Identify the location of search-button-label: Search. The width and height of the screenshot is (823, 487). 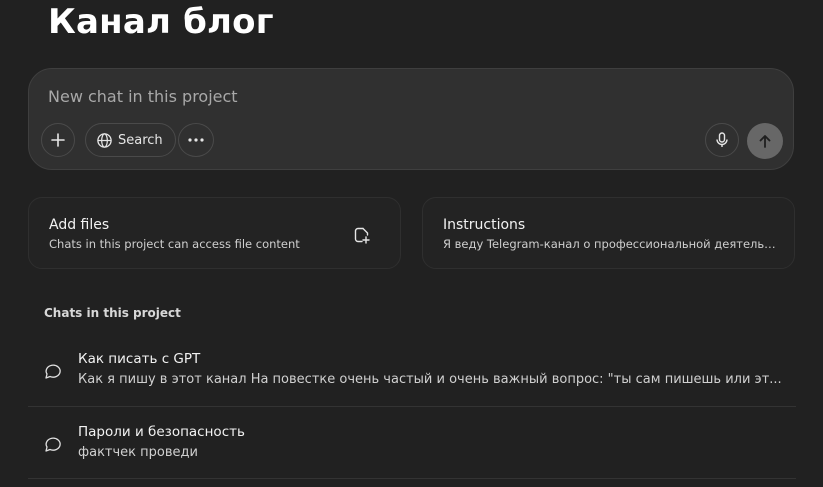
(140, 140).